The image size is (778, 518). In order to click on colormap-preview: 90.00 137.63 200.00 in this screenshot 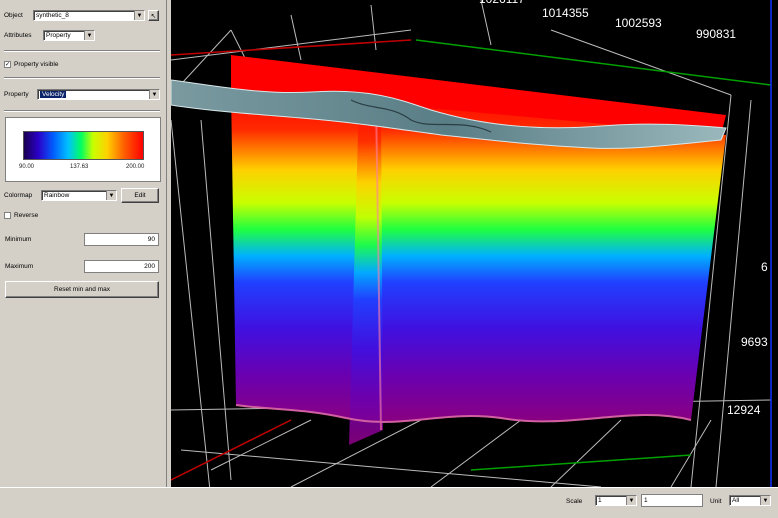, I will do `click(83, 149)`.